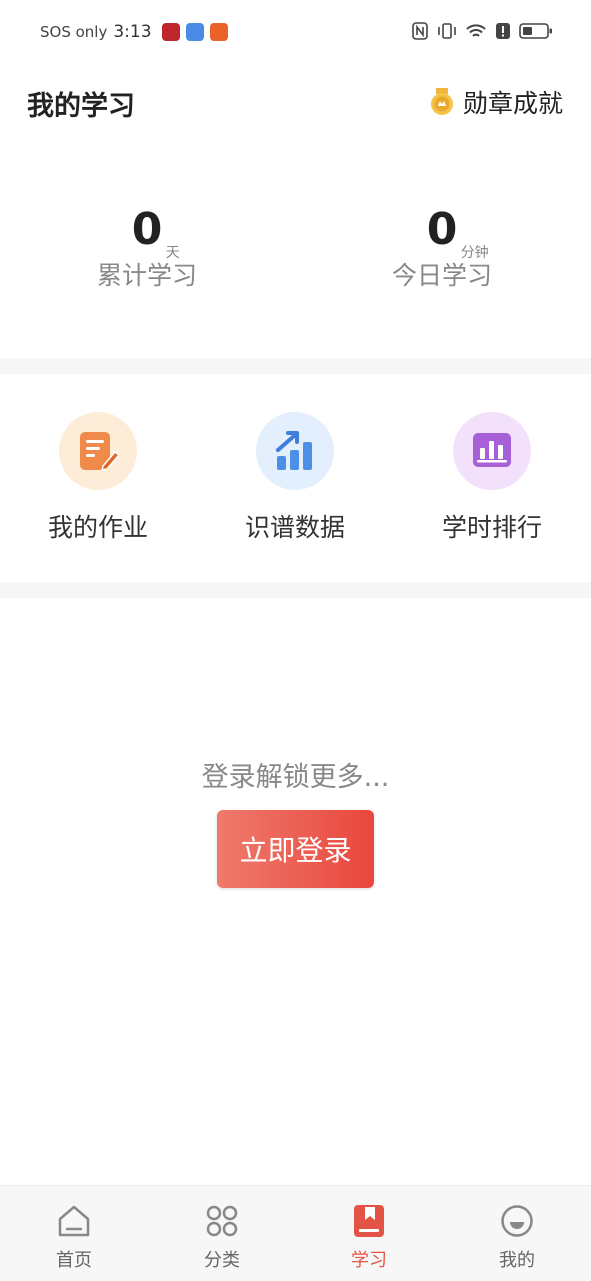  Describe the element at coordinates (491, 527) in the screenshot. I see `feature-label: 学时排行` at that location.